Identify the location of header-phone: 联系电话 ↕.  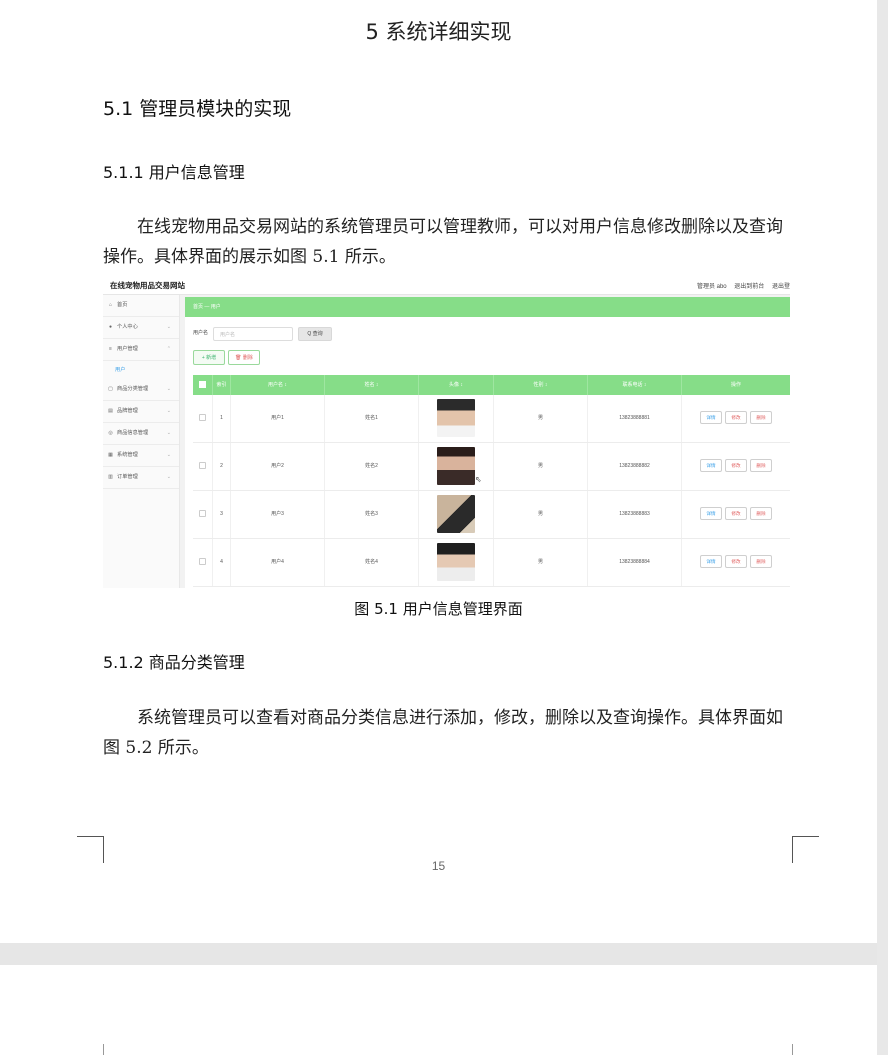
(635, 385).